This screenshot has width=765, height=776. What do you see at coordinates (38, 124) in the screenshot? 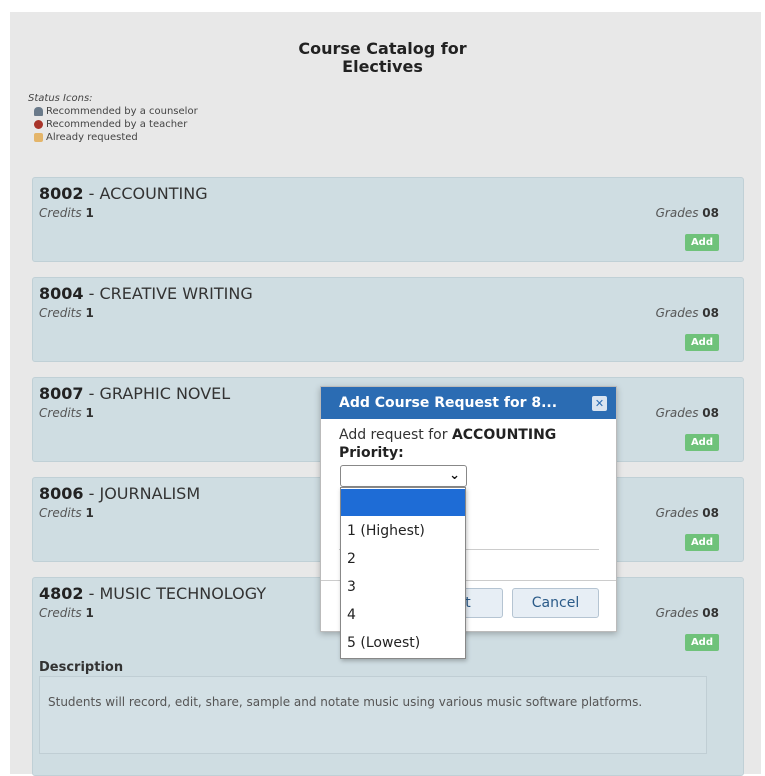
I see `teacher-icon` at bounding box center [38, 124].